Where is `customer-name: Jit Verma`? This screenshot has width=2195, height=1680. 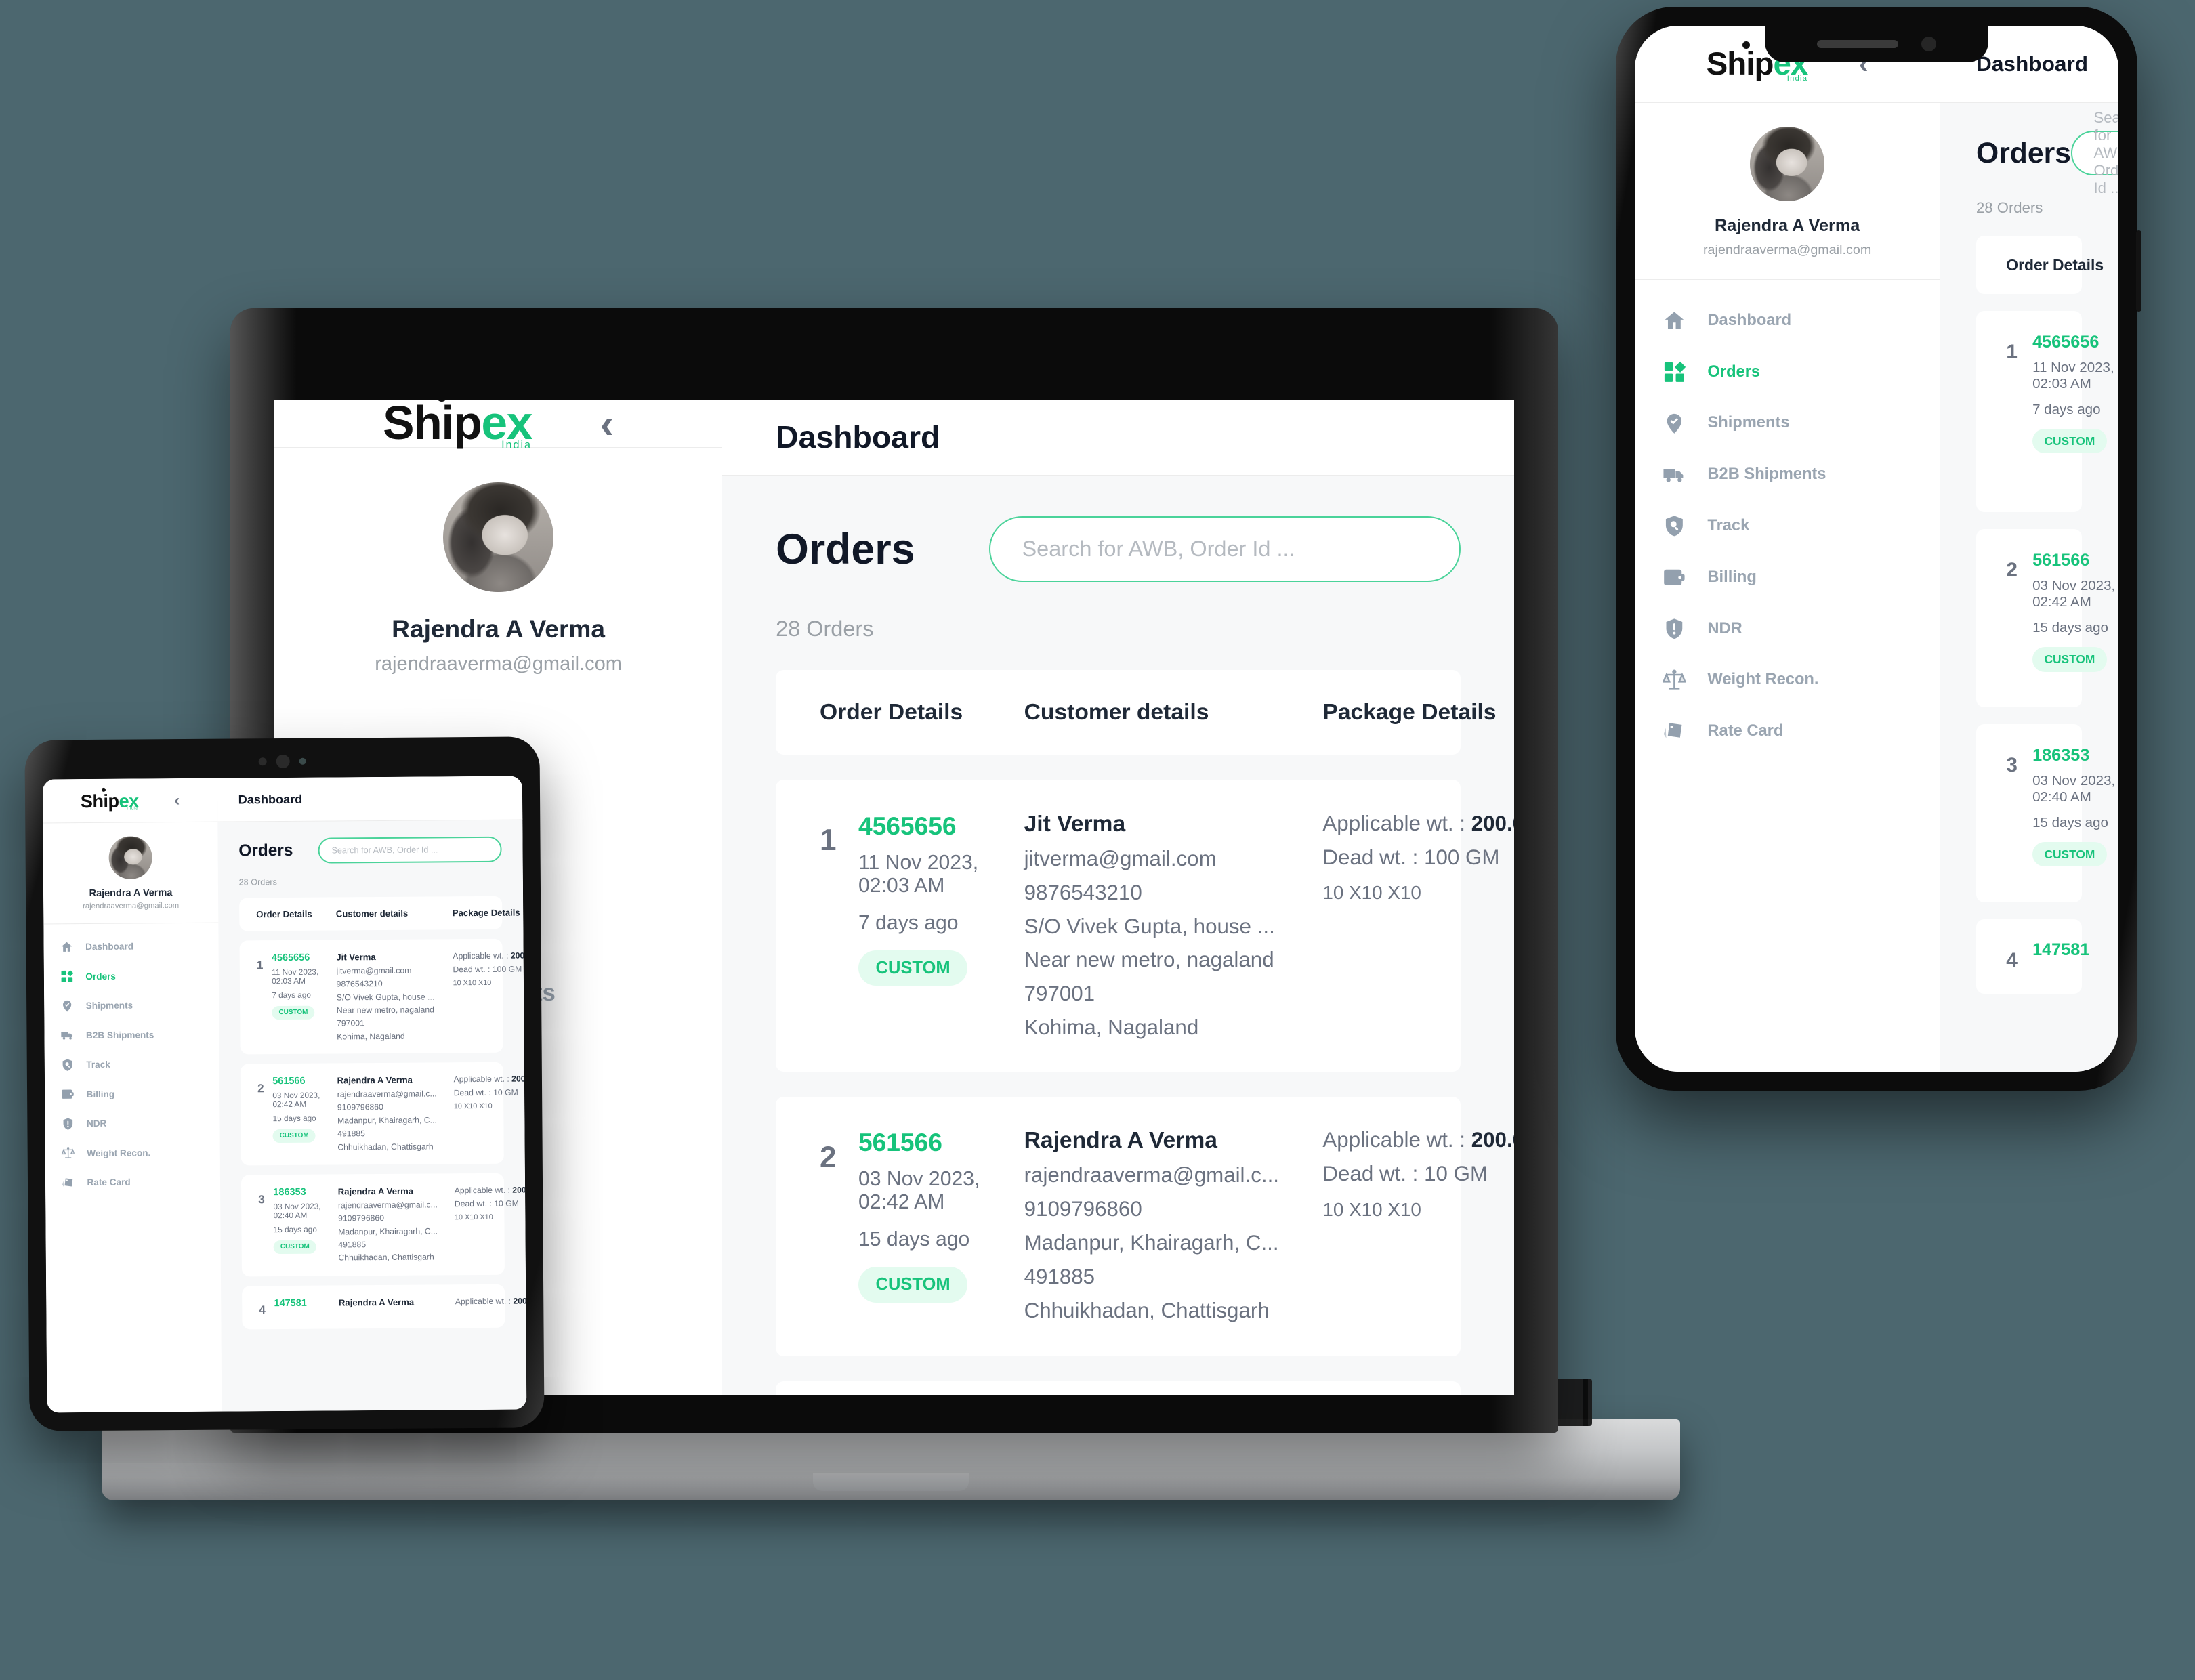
customer-name: Jit Verma is located at coordinates (1075, 824).